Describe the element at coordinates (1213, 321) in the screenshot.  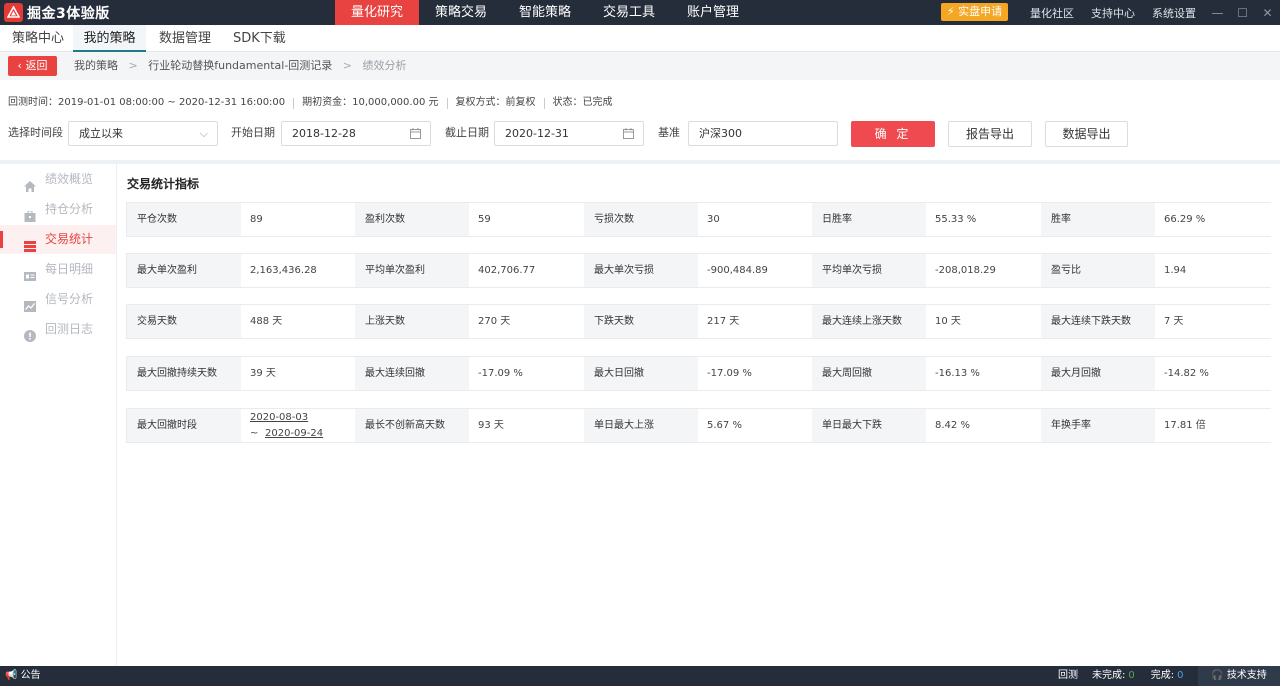
I see `stat-value: 7 天` at that location.